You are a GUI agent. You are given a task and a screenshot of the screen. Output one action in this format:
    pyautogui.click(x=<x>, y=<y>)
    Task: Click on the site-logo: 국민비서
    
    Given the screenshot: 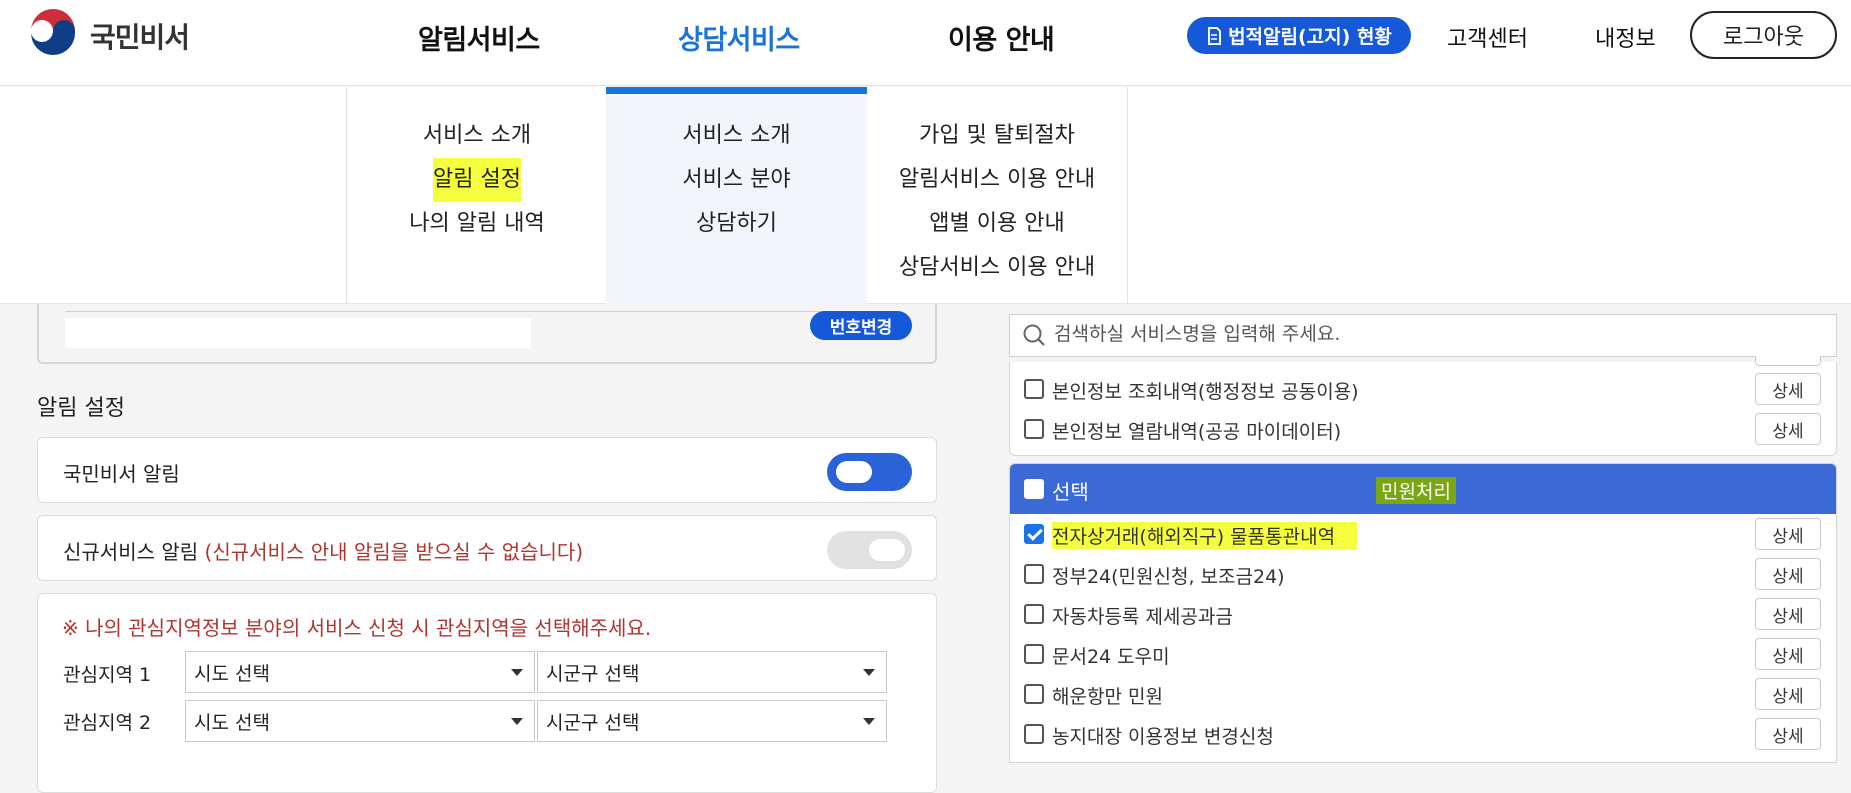 What is the action you would take?
    pyautogui.click(x=108, y=36)
    